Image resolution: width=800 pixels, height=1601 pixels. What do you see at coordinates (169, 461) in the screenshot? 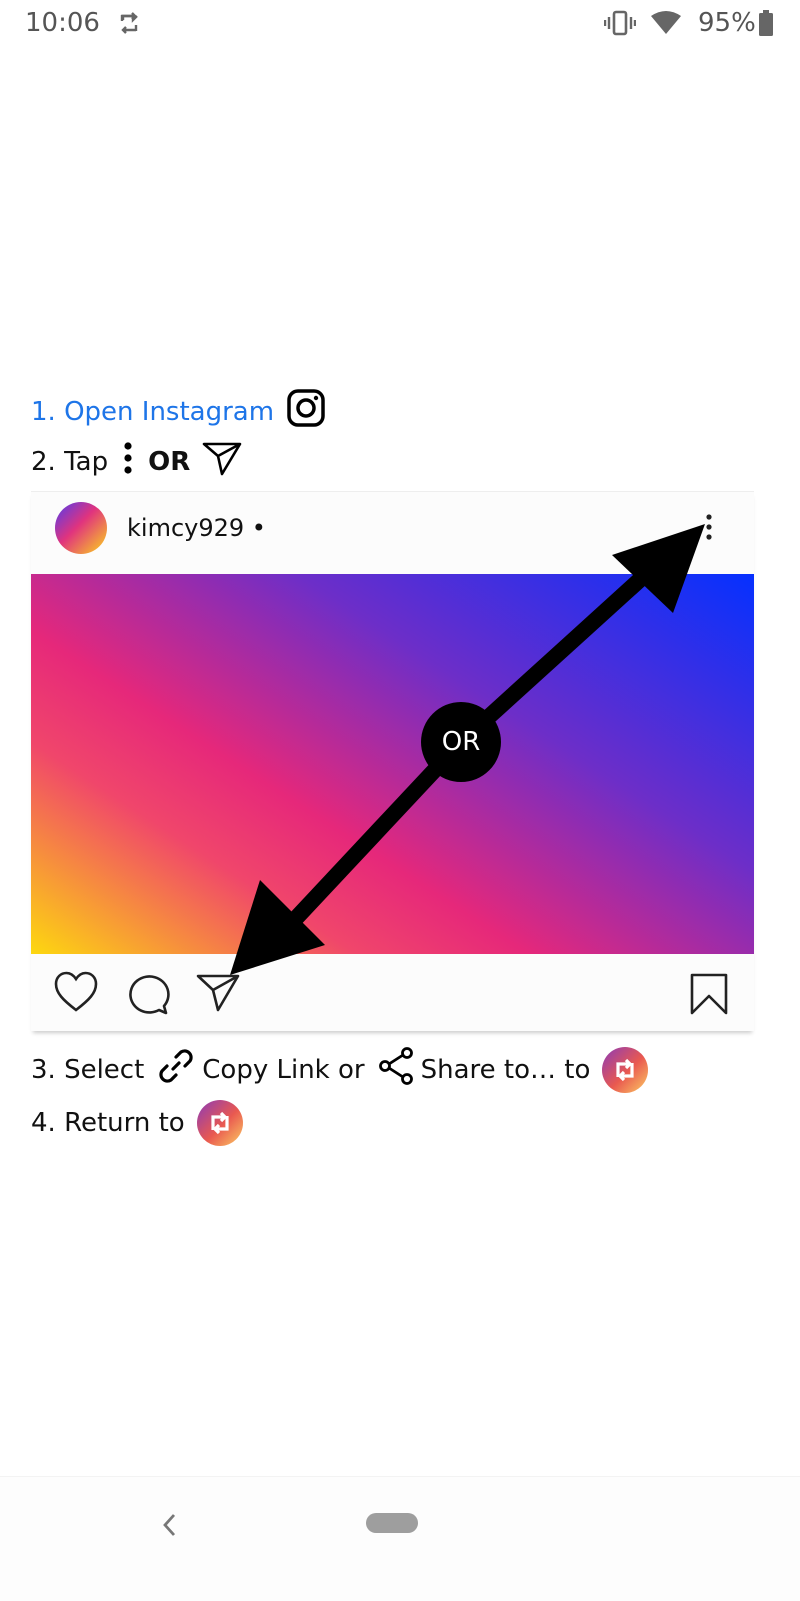
I see `step2-or: OR` at bounding box center [169, 461].